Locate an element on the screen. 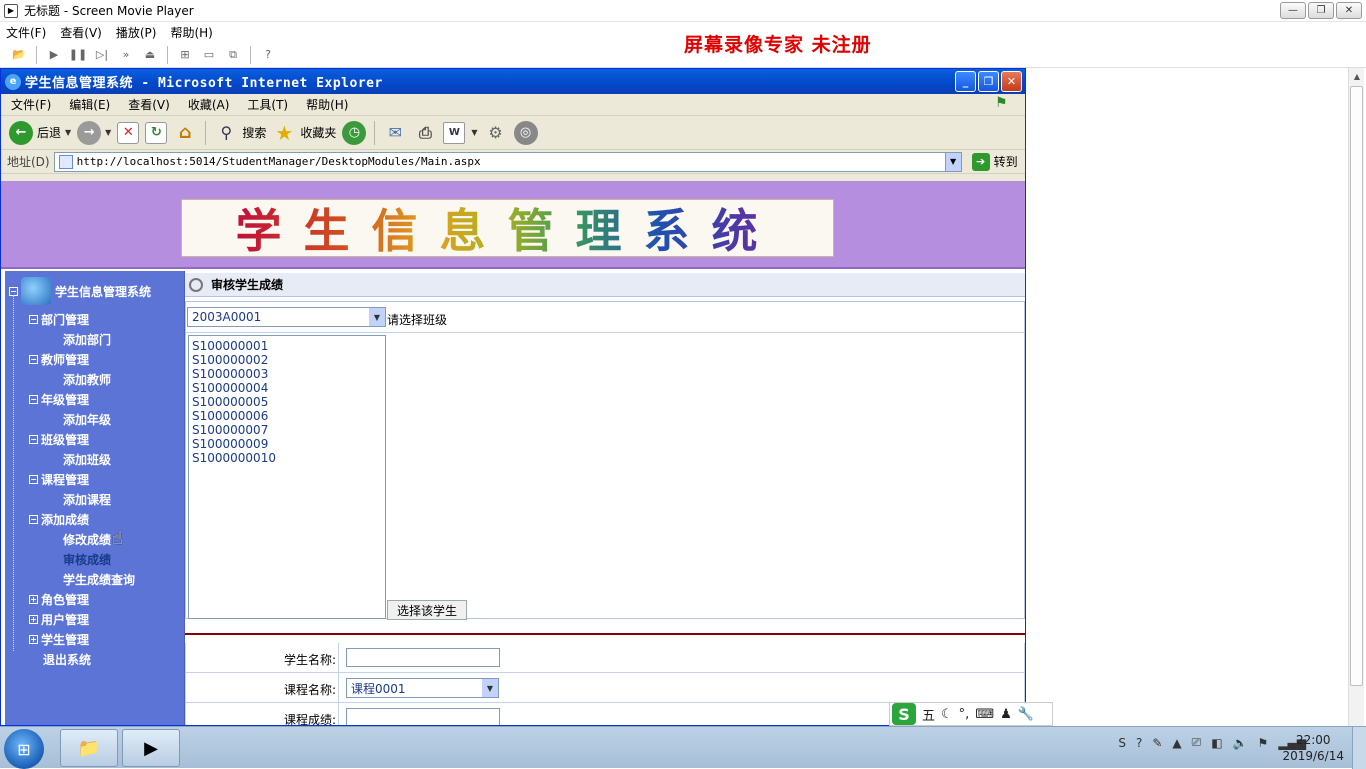  sogou-tray-icon: S is located at coordinates (1122, 743).